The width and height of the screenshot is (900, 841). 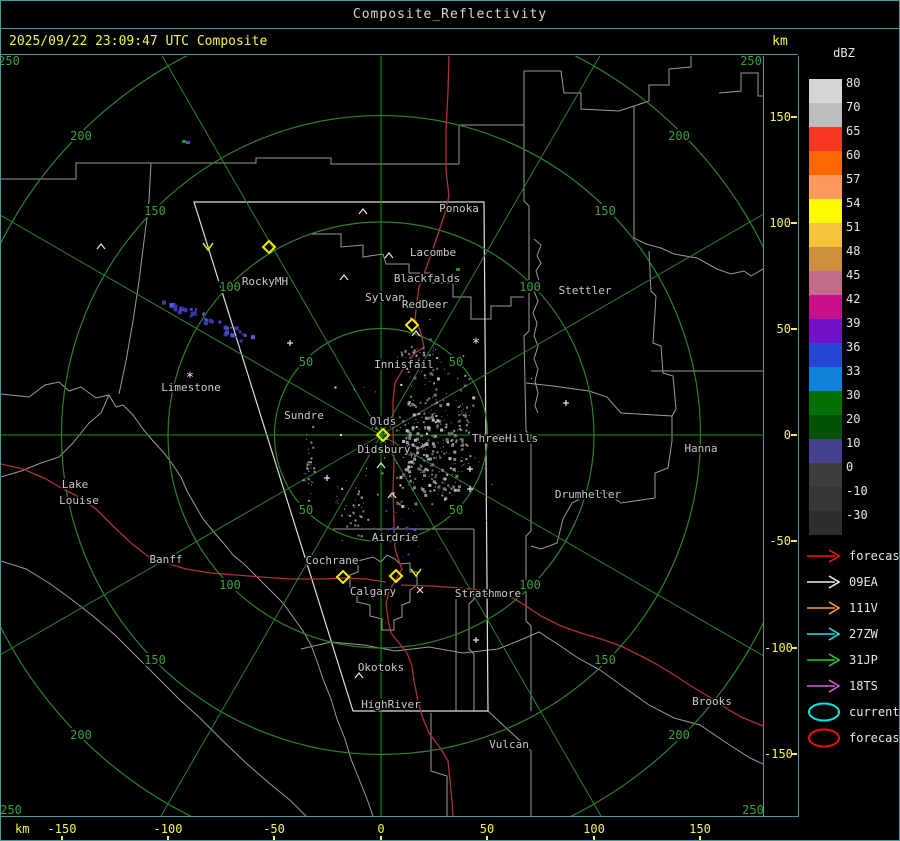 I want to click on legend-item-27ZW: 27ZW, so click(x=849, y=634).